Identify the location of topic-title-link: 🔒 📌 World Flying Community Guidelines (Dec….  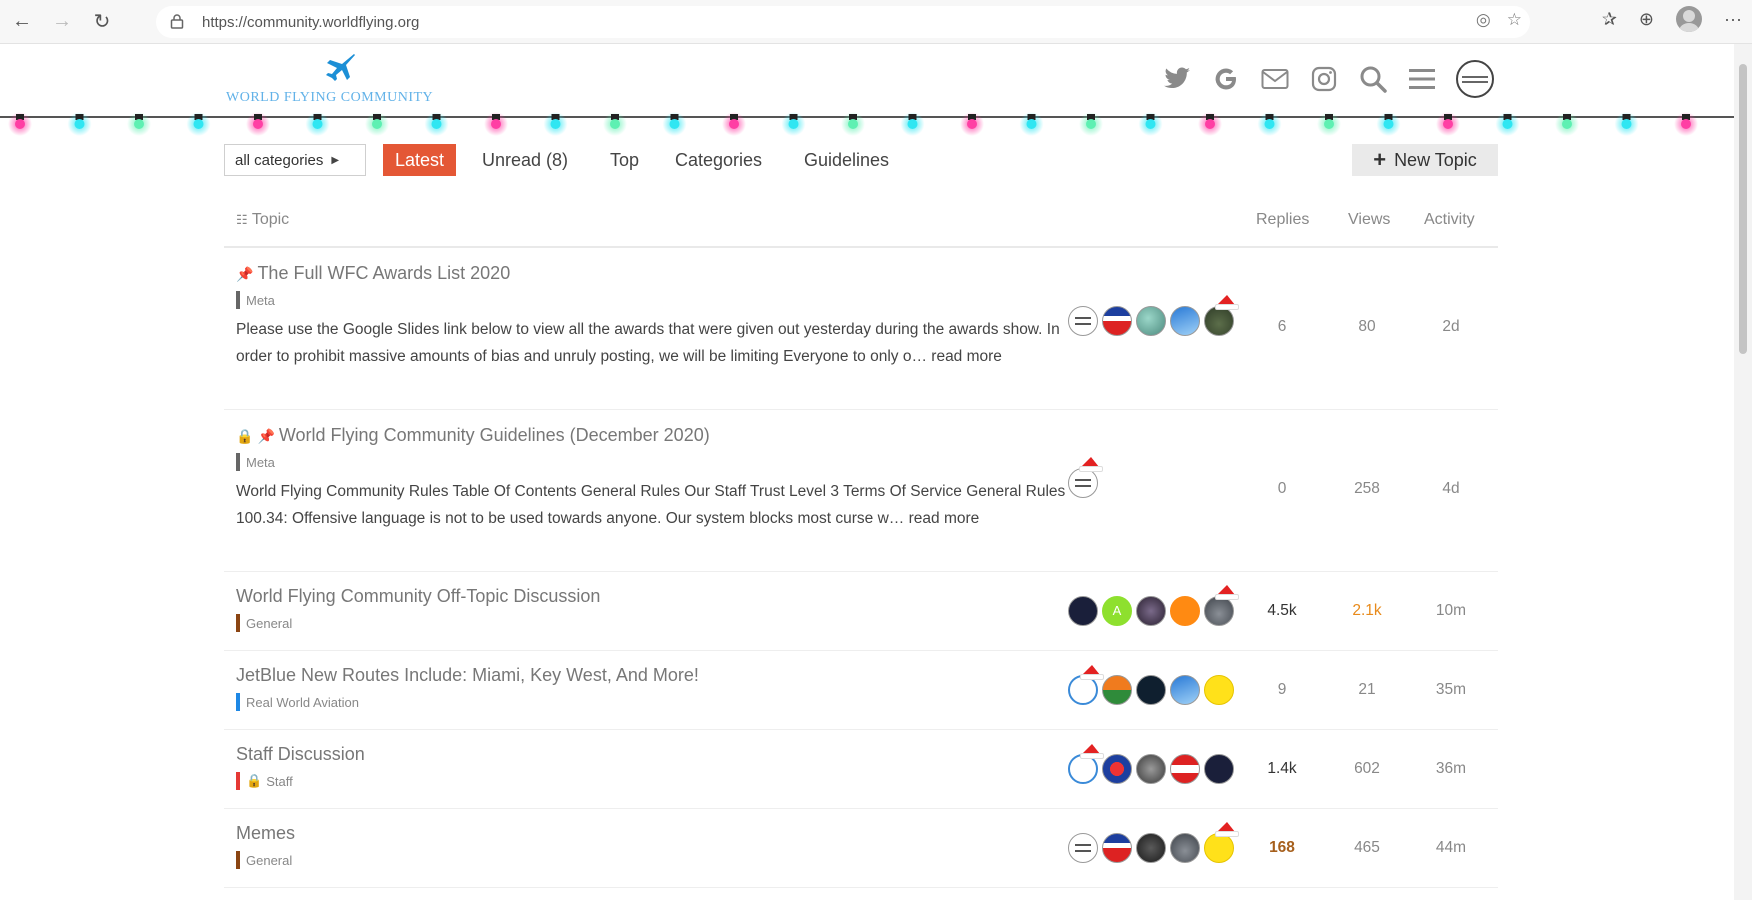
(473, 435).